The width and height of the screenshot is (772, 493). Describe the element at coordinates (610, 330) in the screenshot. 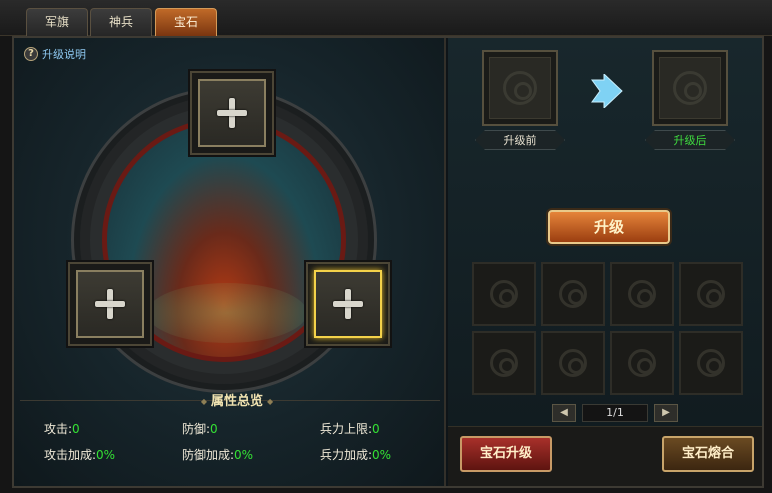

I see `gem-inventory-grid` at that location.